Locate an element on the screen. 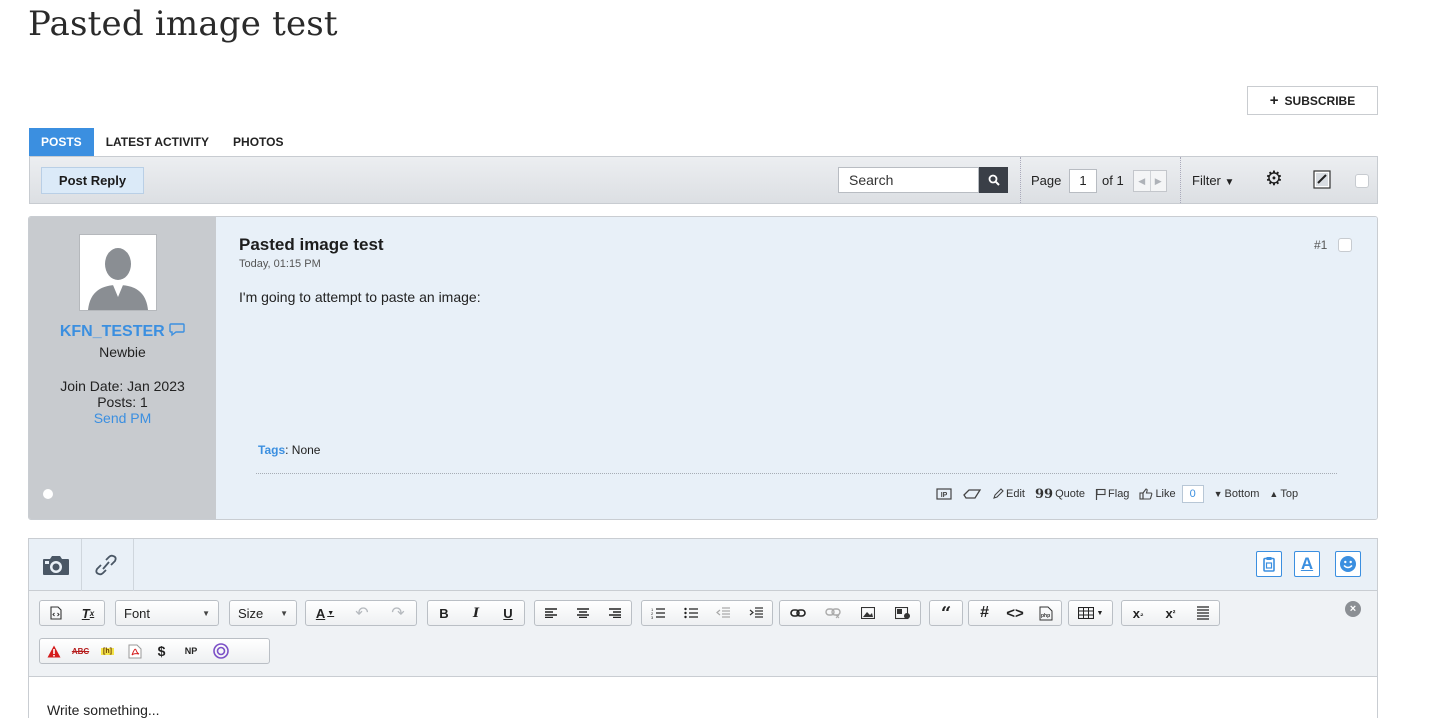 The height and width of the screenshot is (718, 1440). smilies-button is located at coordinates (1348, 564).